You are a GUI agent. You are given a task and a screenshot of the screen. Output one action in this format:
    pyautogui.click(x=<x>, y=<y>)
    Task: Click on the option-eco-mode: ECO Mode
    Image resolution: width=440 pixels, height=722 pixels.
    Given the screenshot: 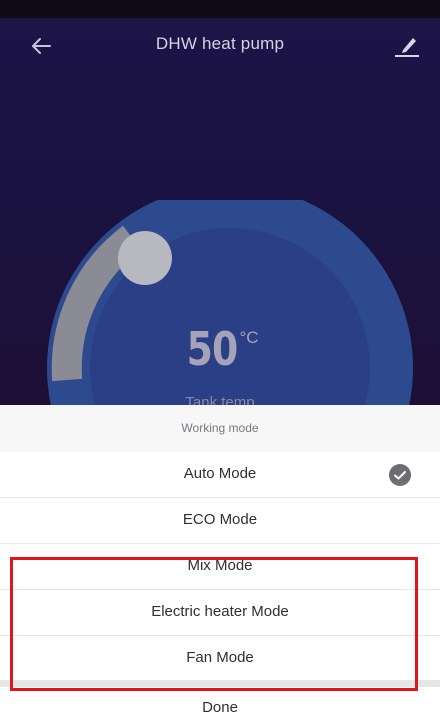 What is the action you would take?
    pyautogui.click(x=220, y=521)
    